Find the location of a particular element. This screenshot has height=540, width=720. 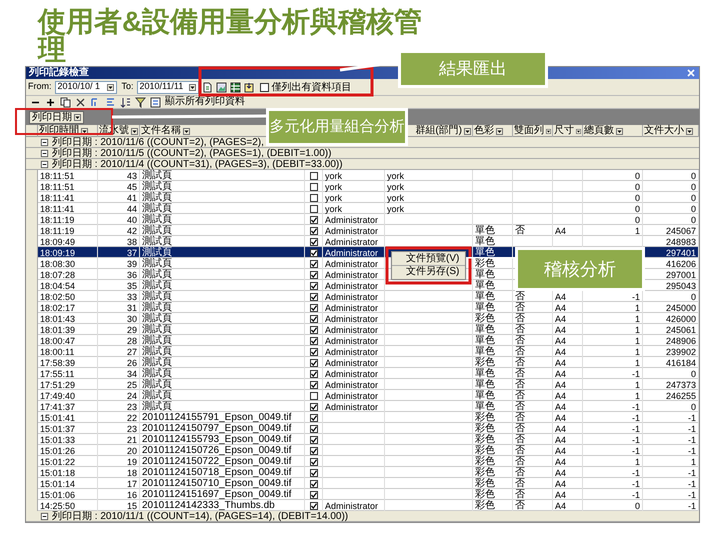

table-cell: A4 is located at coordinates (560, 363).